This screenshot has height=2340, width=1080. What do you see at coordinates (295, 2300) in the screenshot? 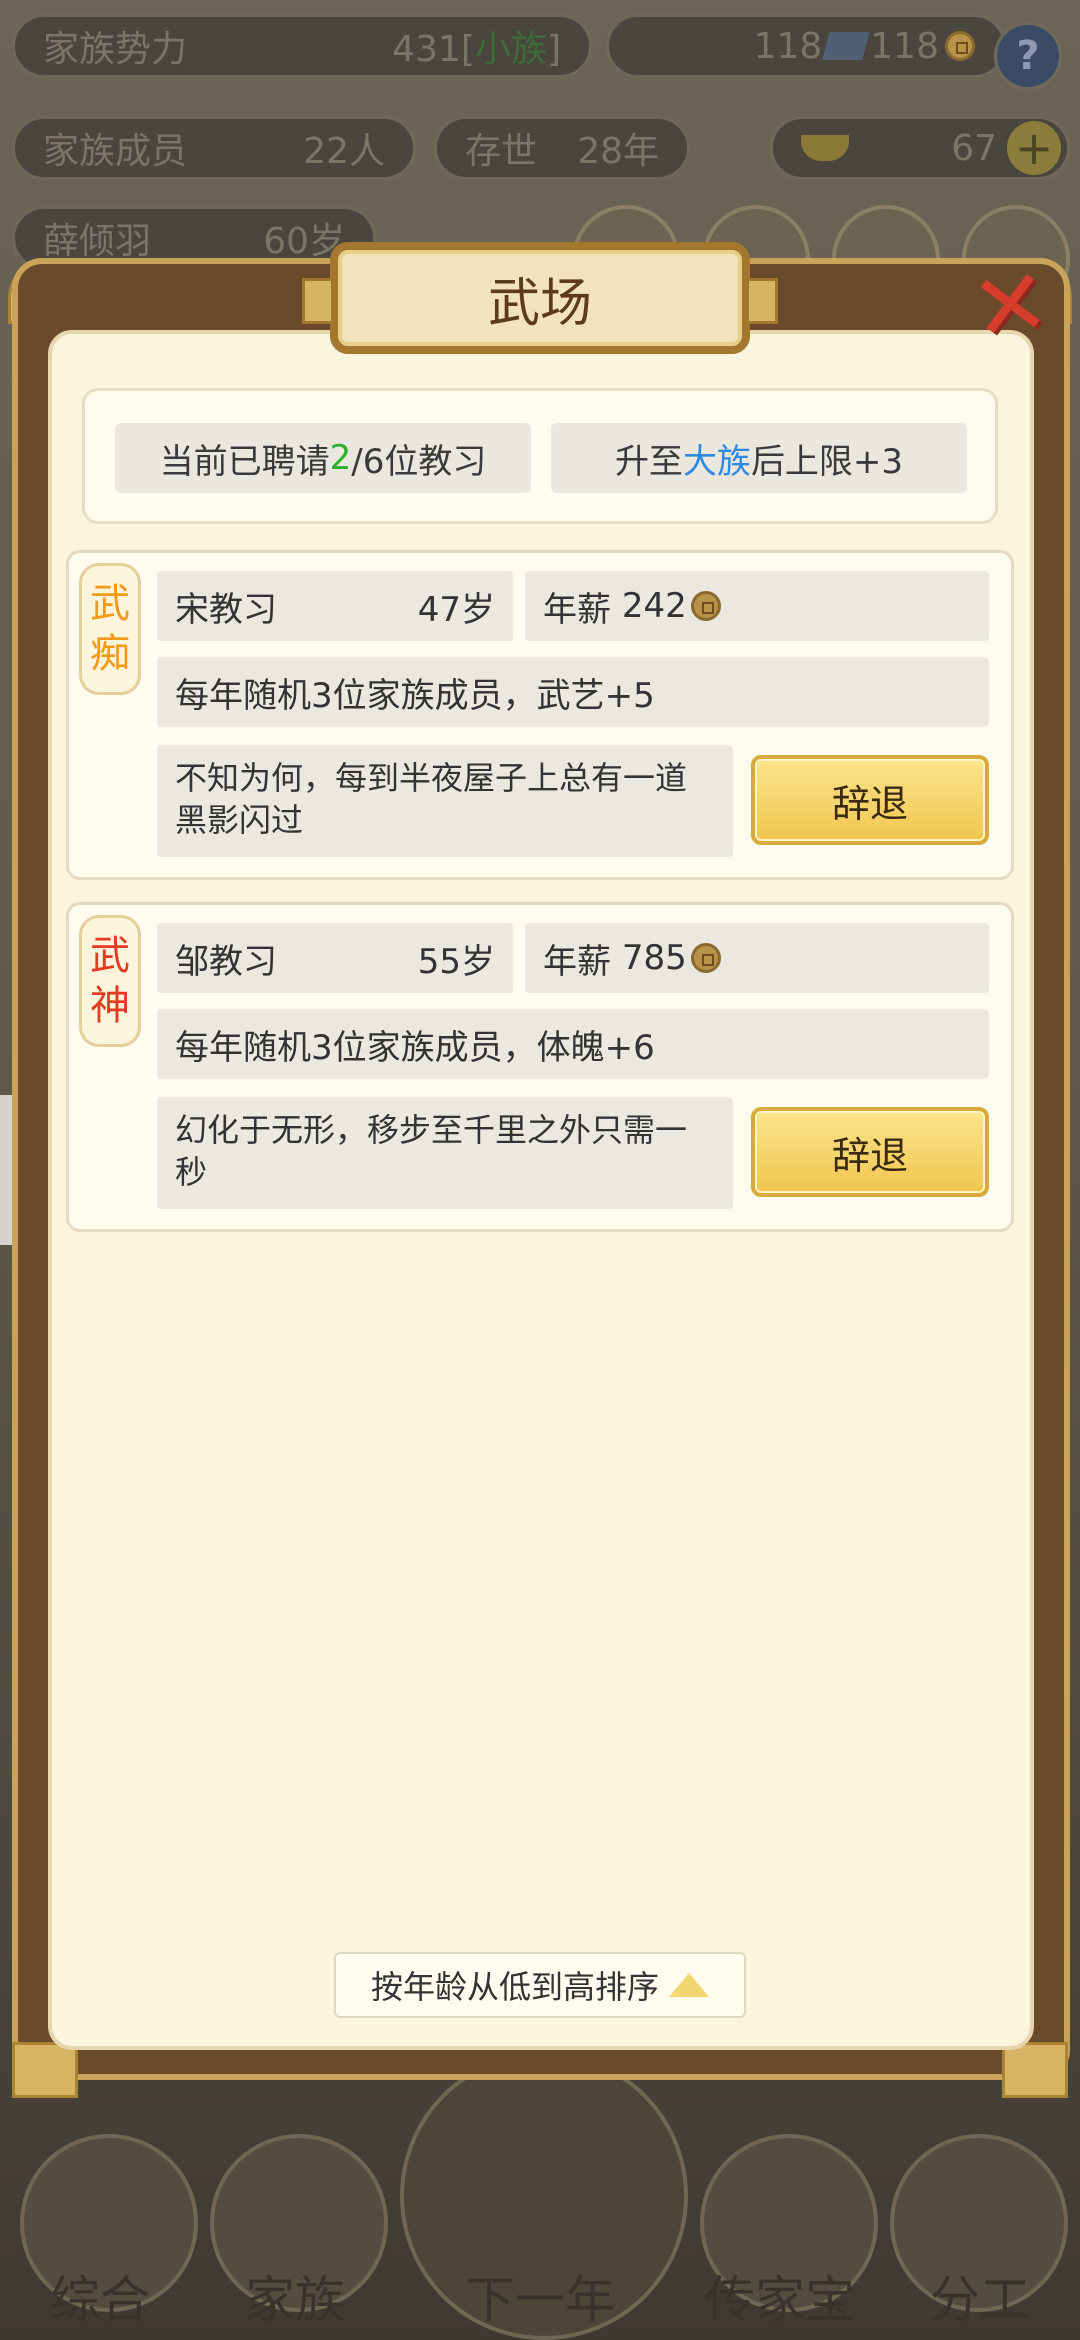
I see `nav-family-label: 家族` at bounding box center [295, 2300].